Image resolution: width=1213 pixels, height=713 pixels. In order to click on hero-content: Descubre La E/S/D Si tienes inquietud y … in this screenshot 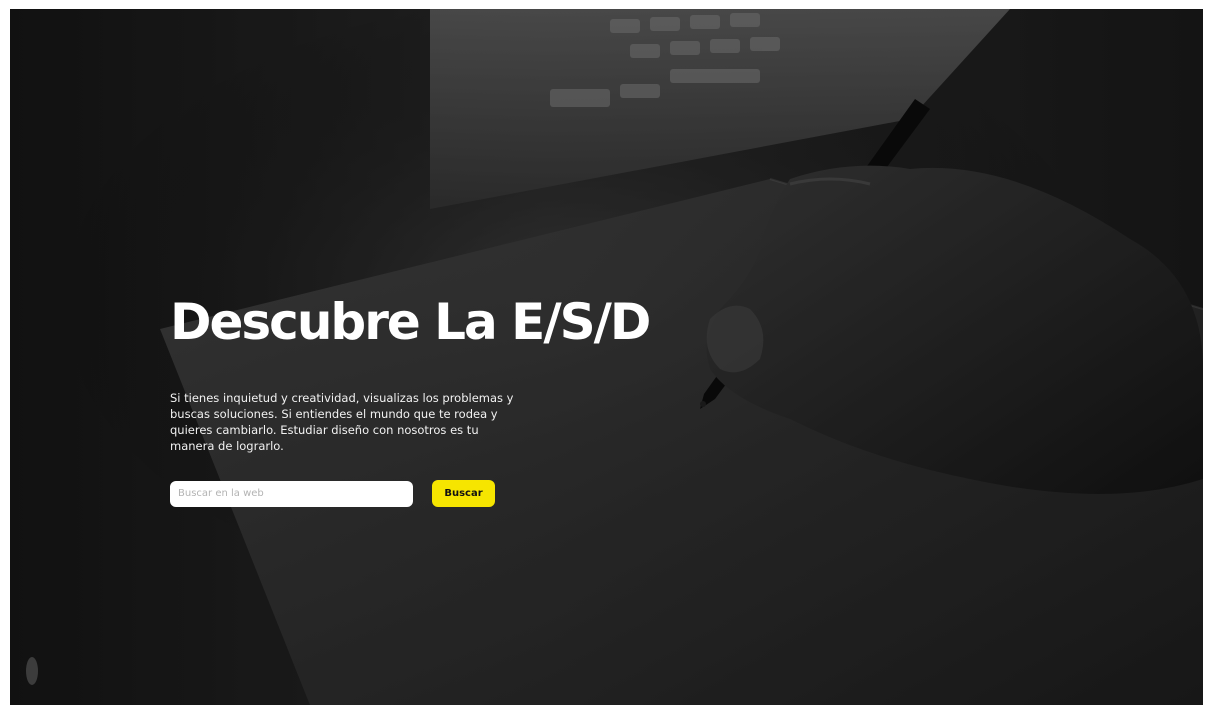, I will do `click(430, 400)`.